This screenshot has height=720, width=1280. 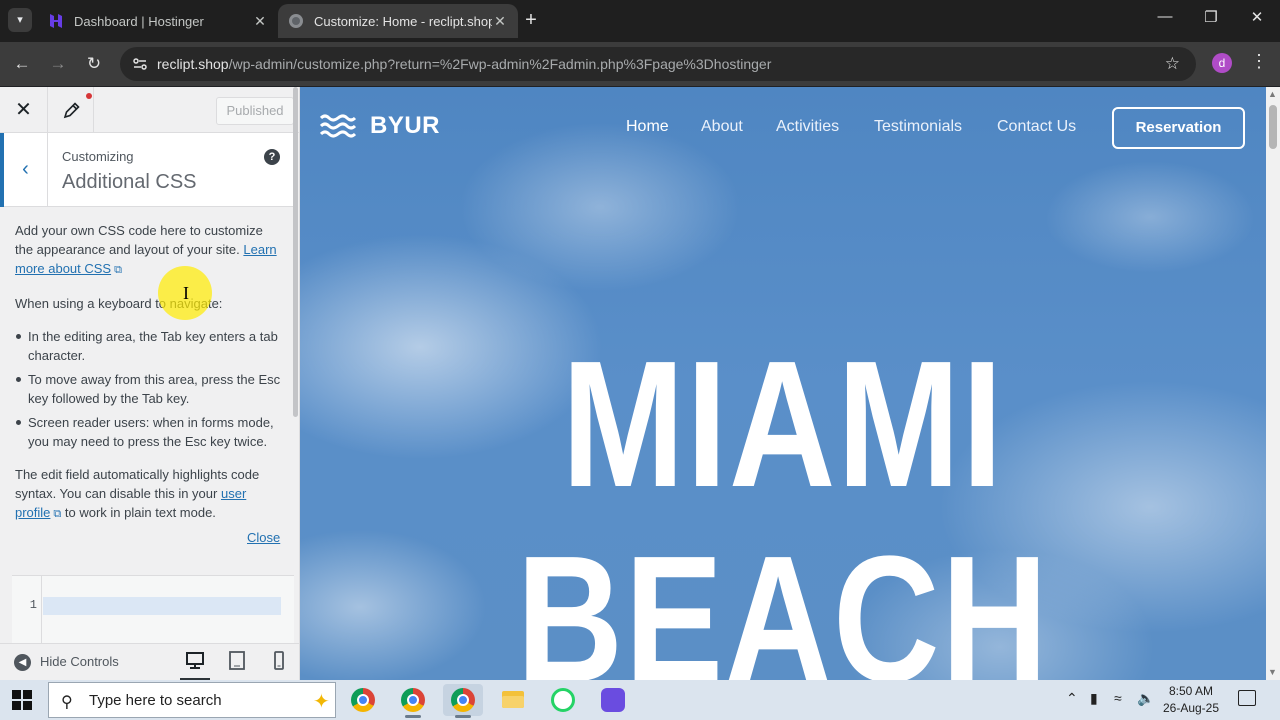 What do you see at coordinates (783, 424) in the screenshot?
I see `hero-title-line-1: MIAMI` at bounding box center [783, 424].